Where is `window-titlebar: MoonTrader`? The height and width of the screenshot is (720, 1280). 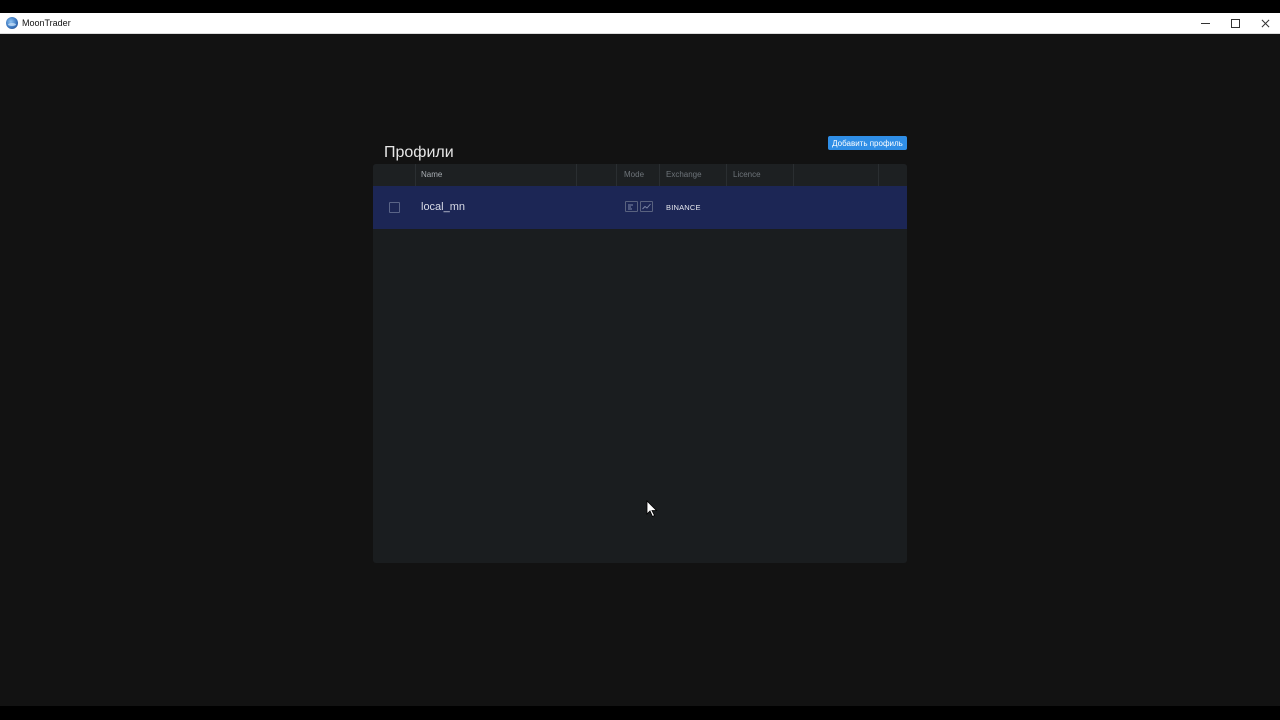
window-titlebar: MoonTrader is located at coordinates (640, 23).